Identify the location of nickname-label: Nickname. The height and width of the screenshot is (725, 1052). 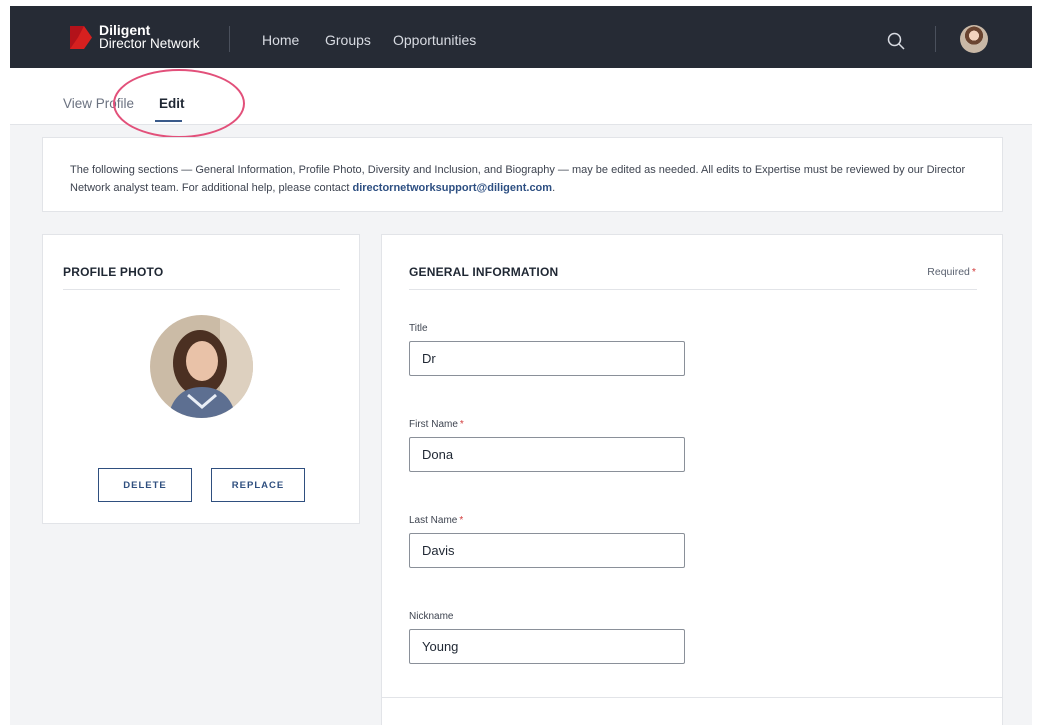
(431, 616).